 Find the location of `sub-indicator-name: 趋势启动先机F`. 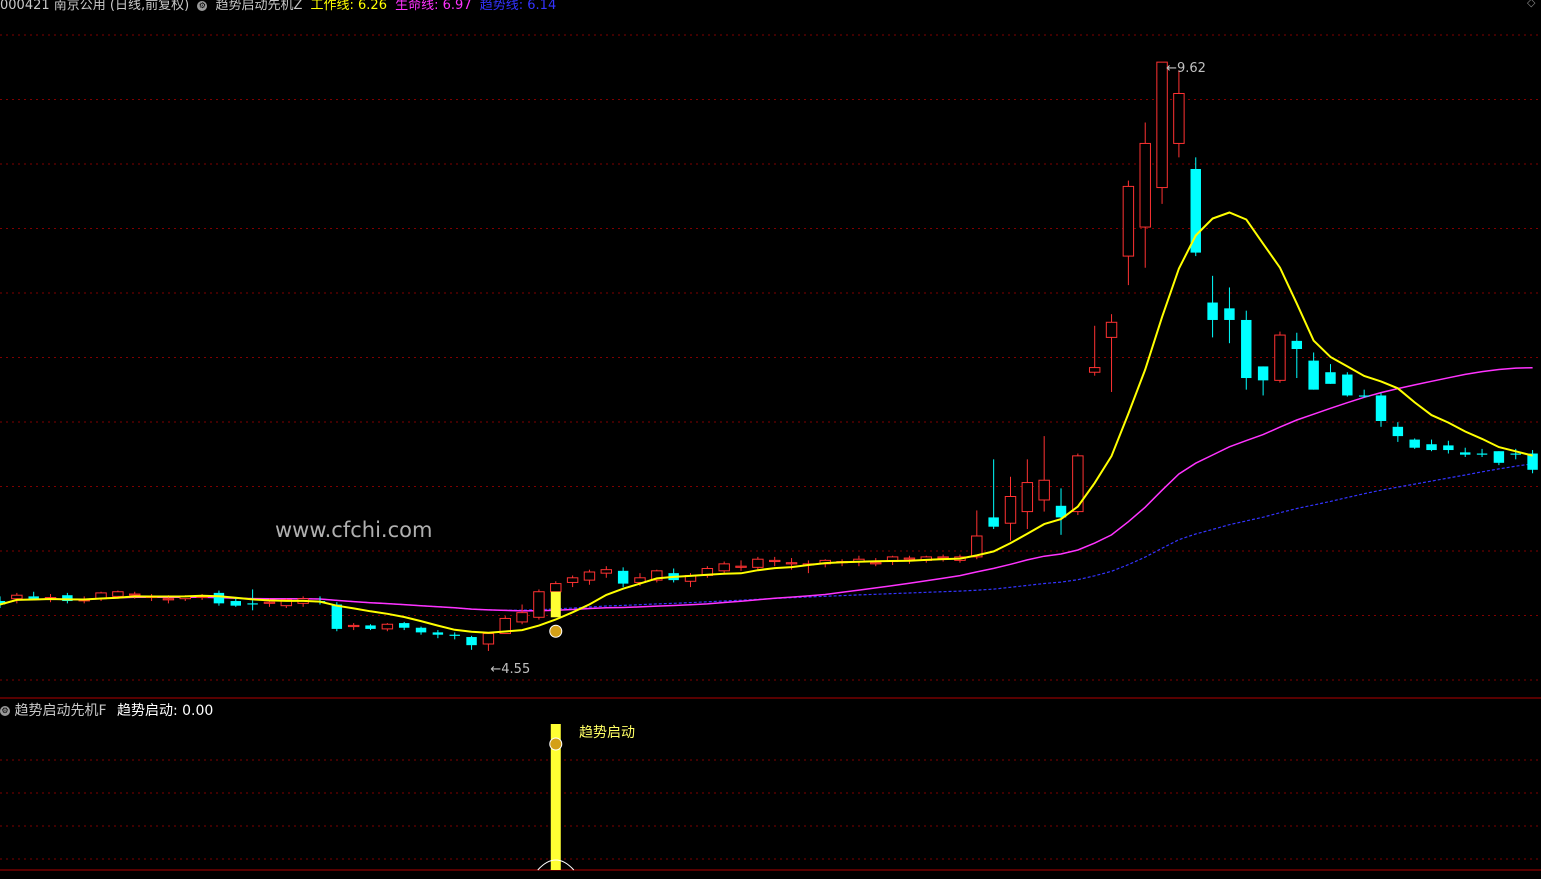

sub-indicator-name: 趋势启动先机F is located at coordinates (60, 711).